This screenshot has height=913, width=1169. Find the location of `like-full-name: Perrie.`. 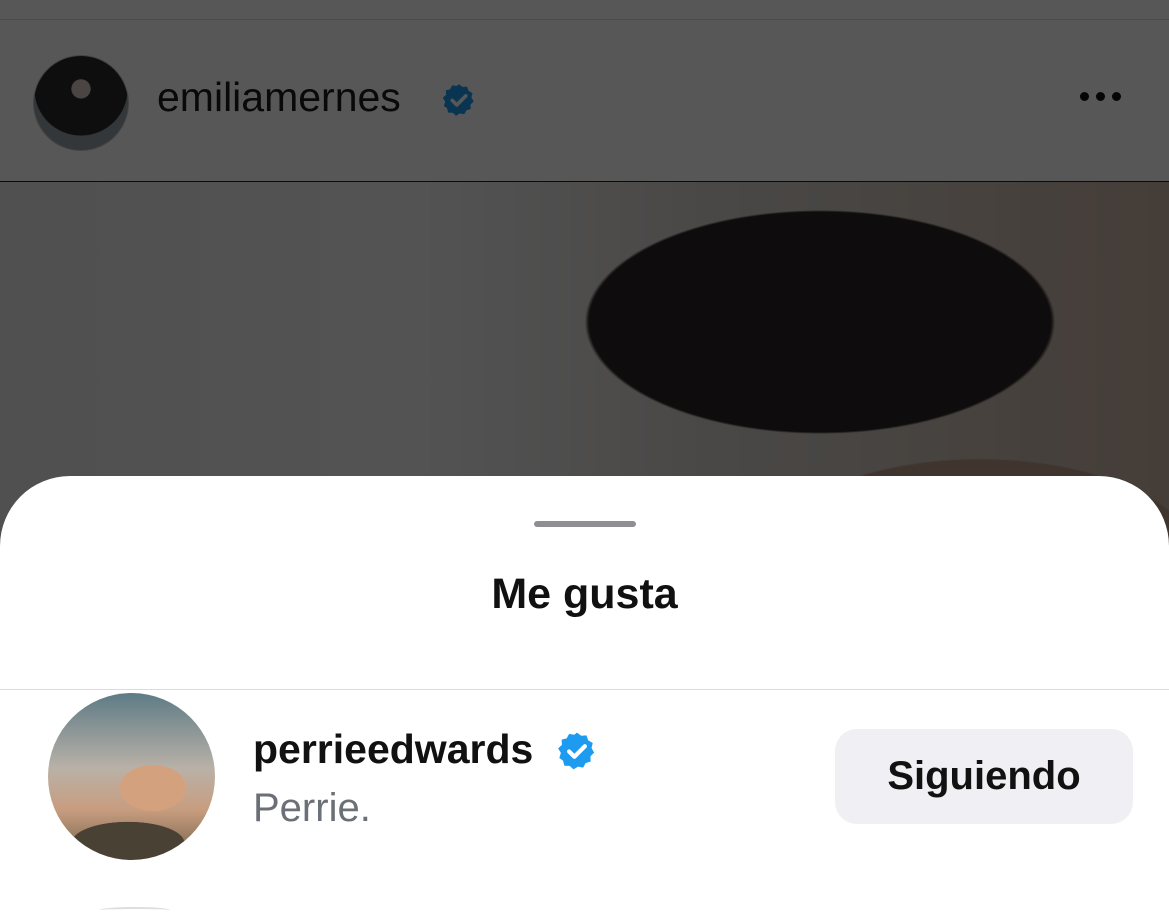

like-full-name: Perrie. is located at coordinates (312, 808).